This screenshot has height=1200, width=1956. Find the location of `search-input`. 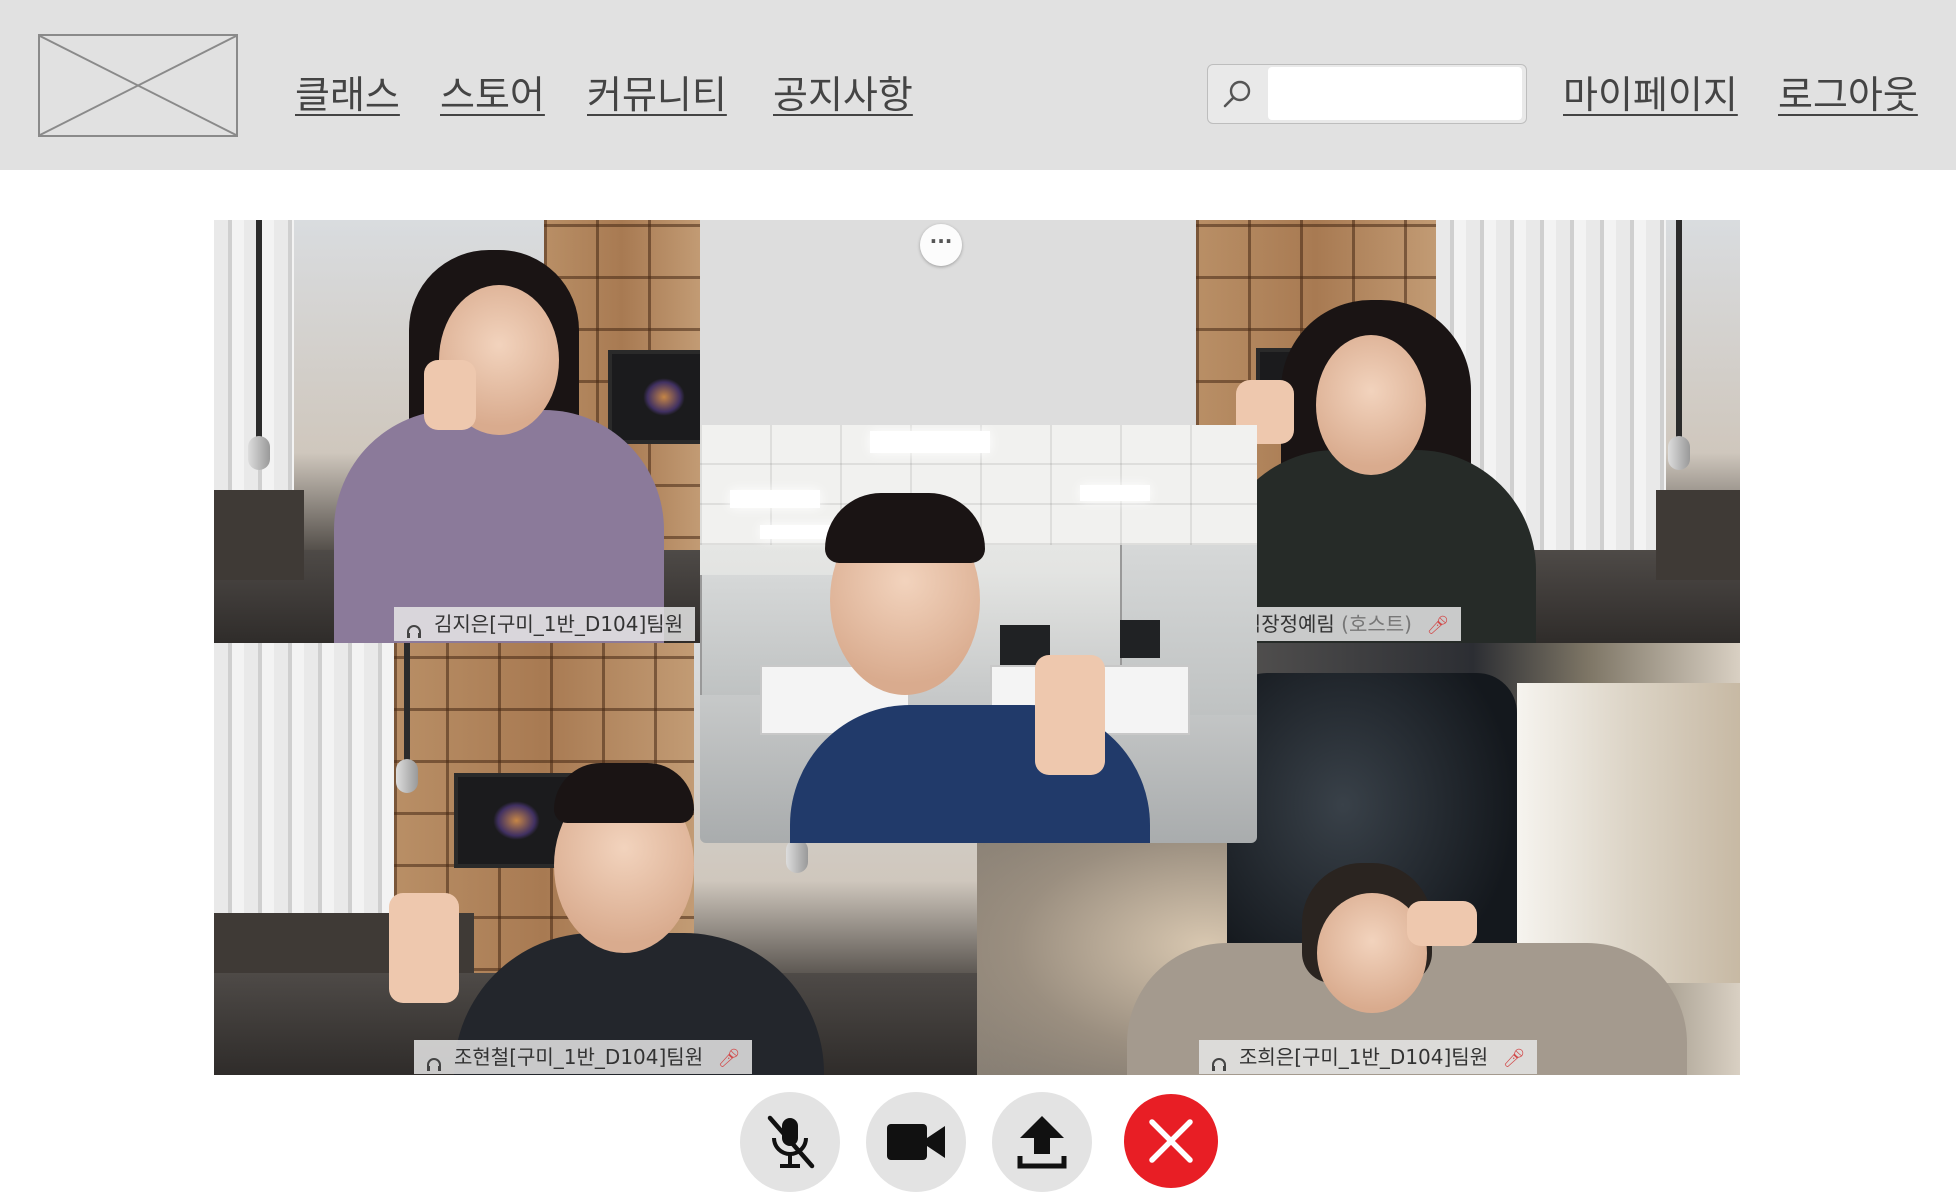

search-input is located at coordinates (1395, 93).